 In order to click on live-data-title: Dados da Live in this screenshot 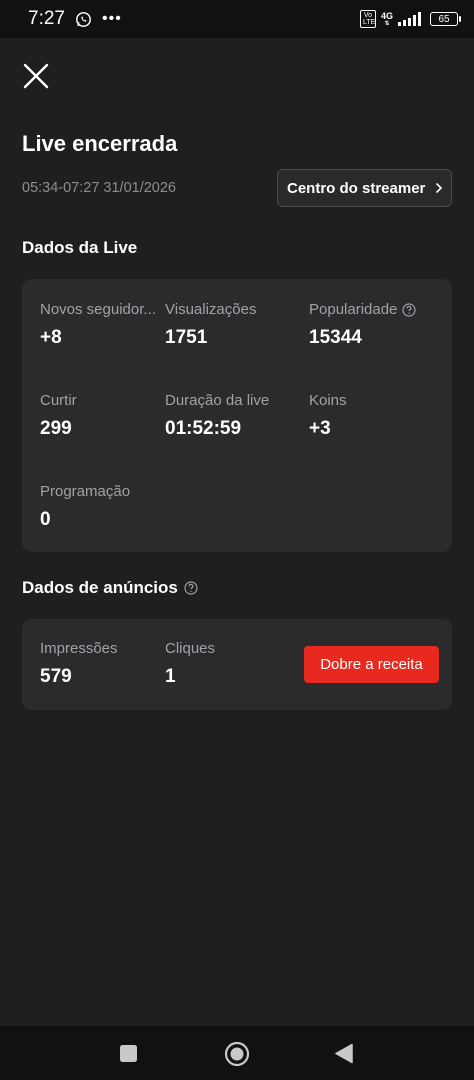, I will do `click(79, 248)`.